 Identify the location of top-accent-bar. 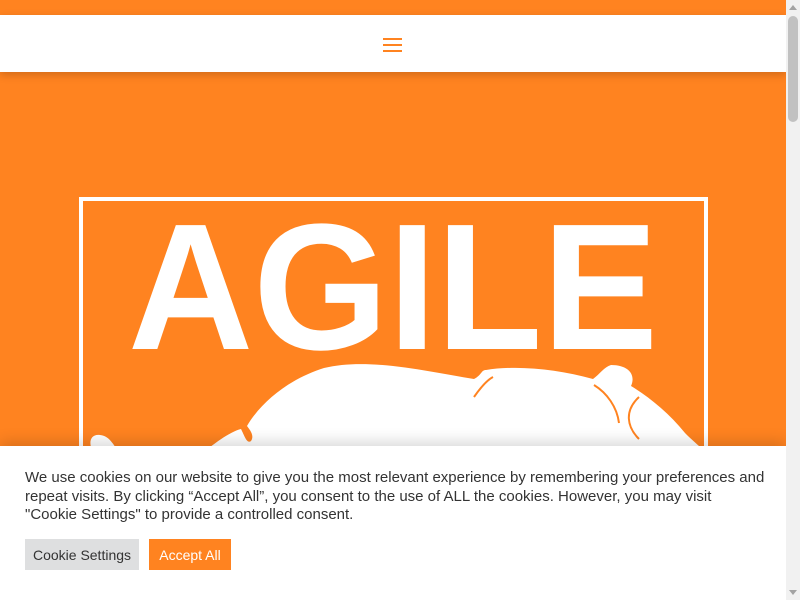
(393, 7).